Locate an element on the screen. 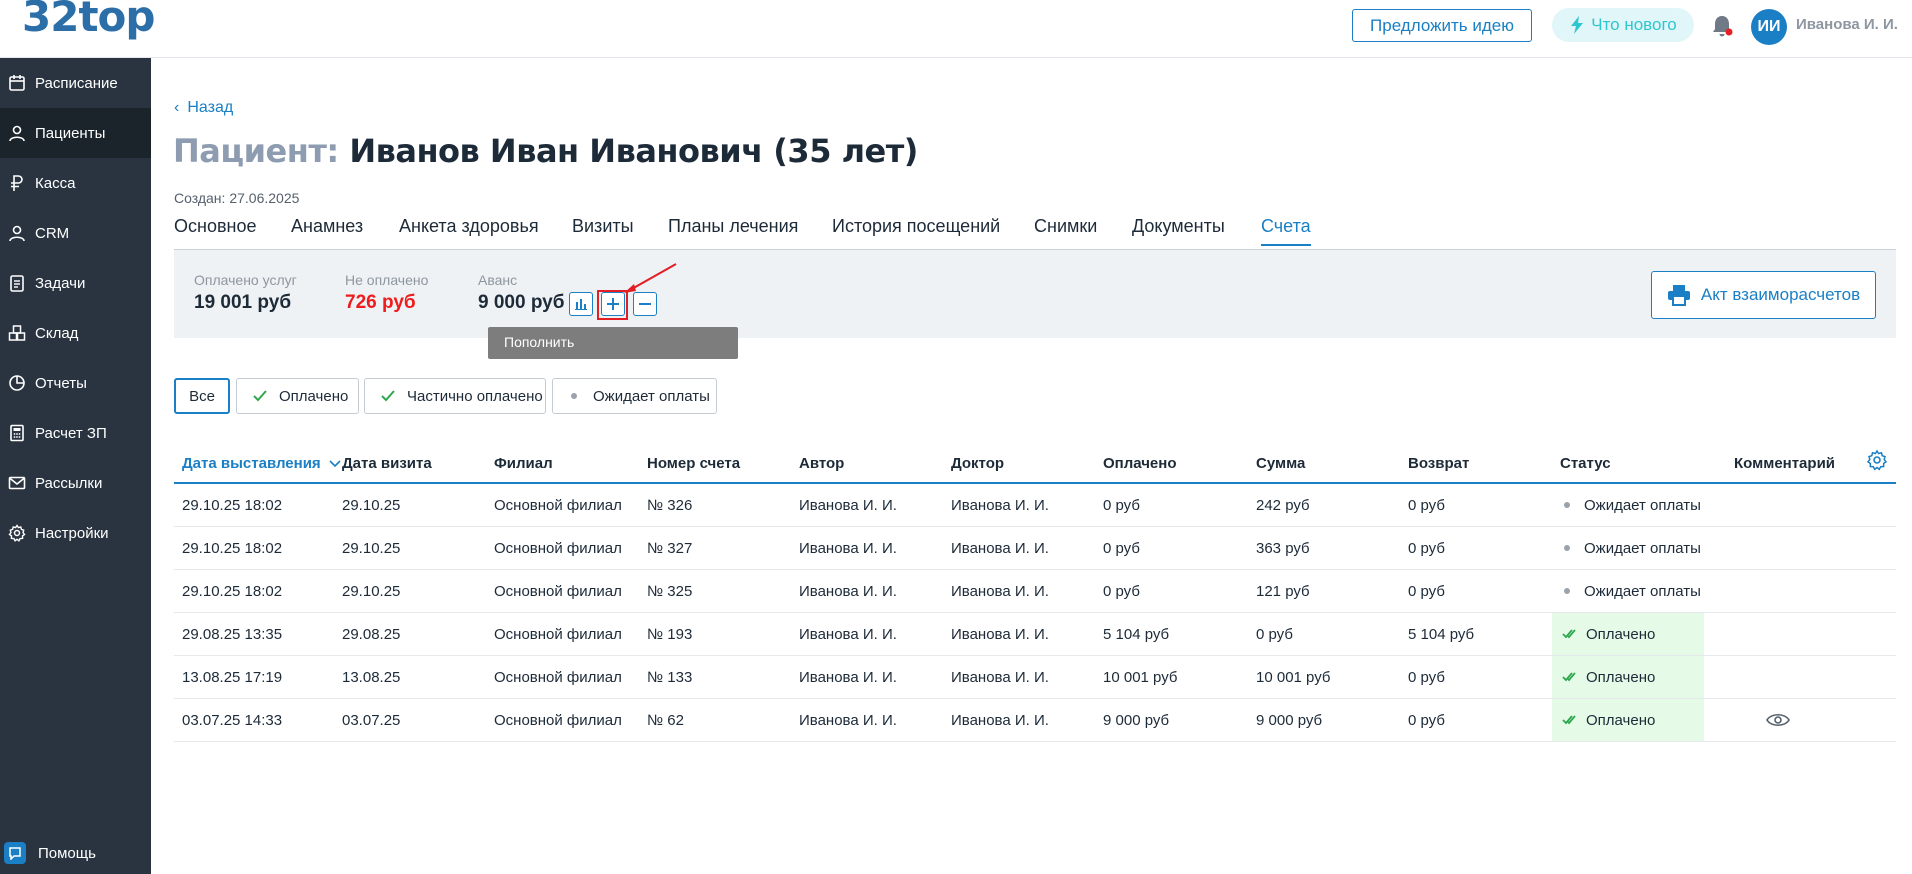  avatar: ИИ is located at coordinates (1769, 27).